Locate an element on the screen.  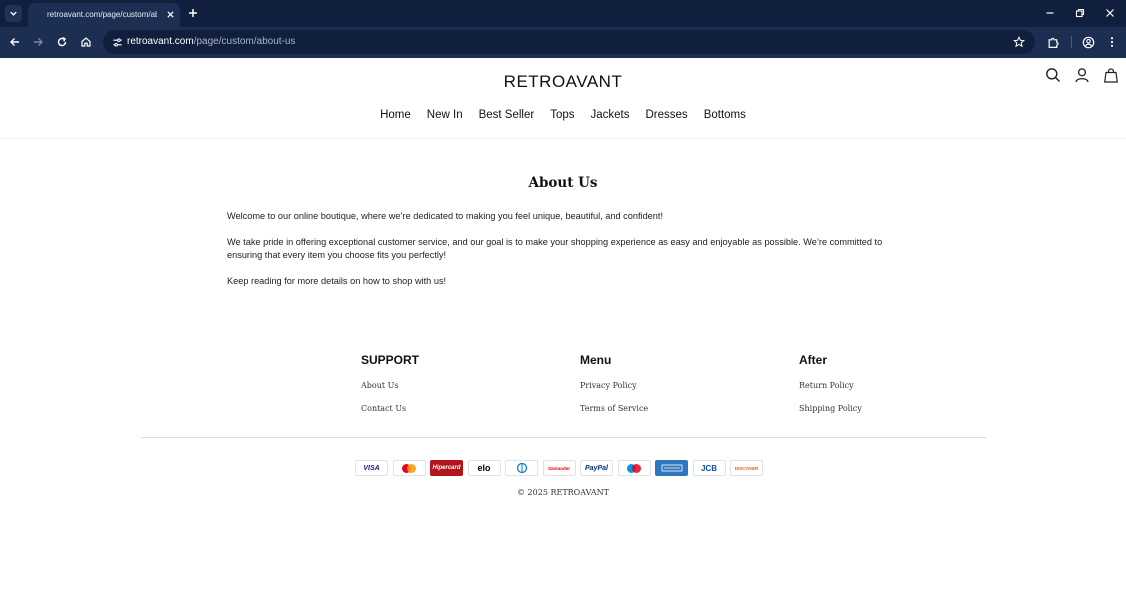
url-text: retroavant.com/page/custom/about-us is located at coordinates (211, 41).